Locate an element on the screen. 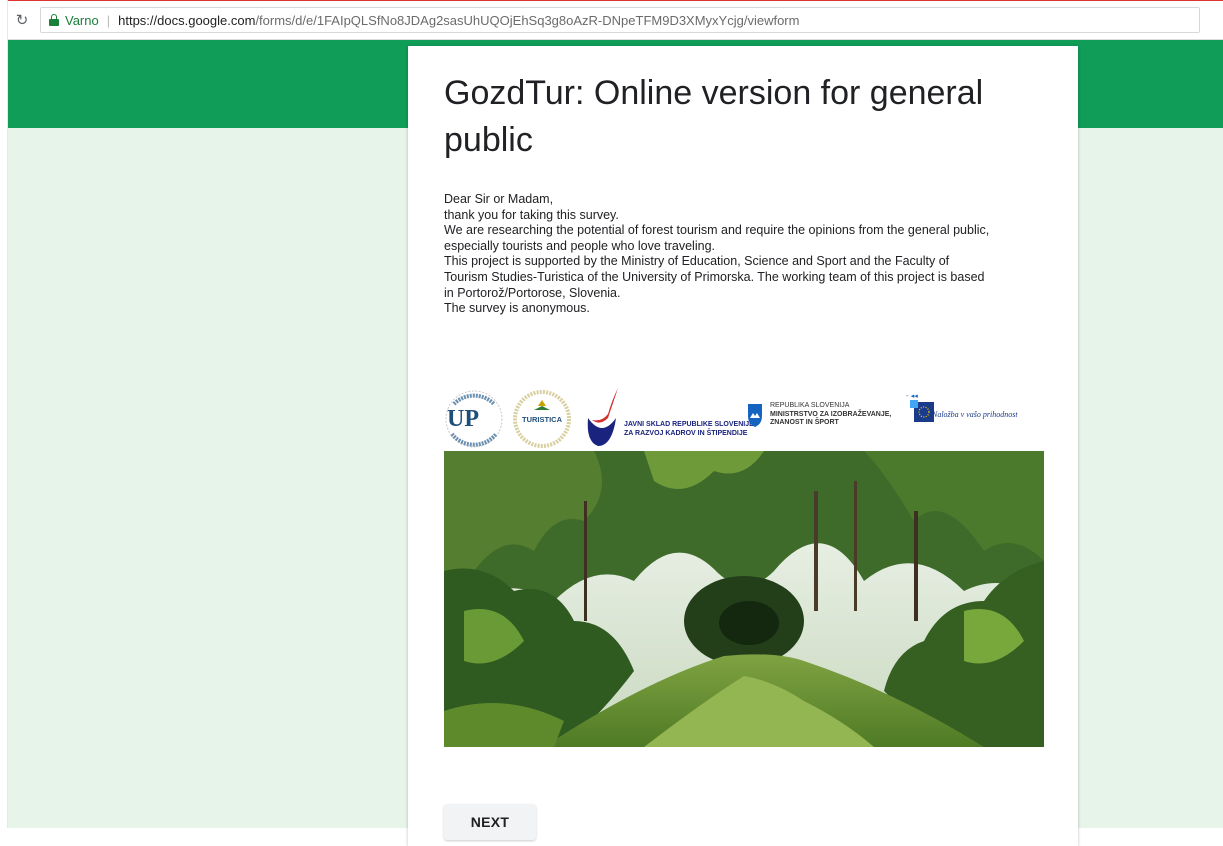  description-line: thank you for taking this survey. is located at coordinates (531, 214).